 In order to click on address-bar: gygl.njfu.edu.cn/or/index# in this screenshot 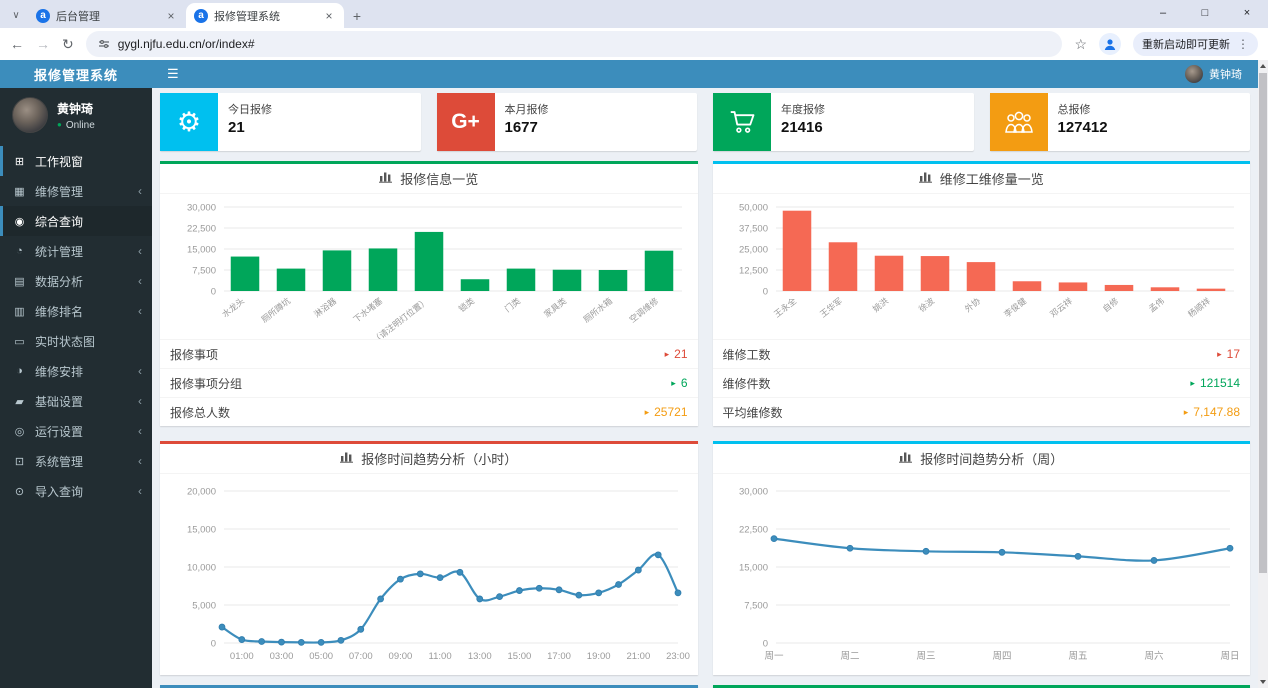, I will do `click(574, 44)`.